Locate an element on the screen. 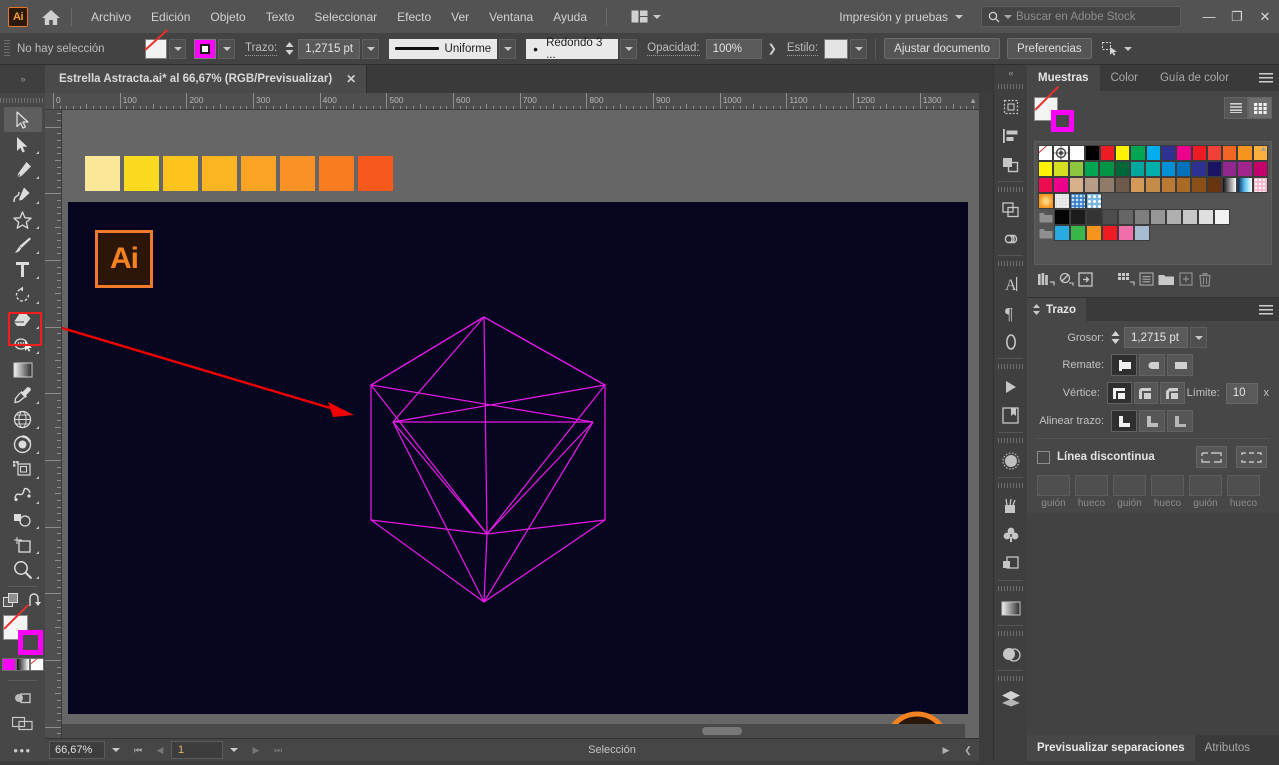 This screenshot has height=765, width=1279. fill-swatch is located at coordinates (156, 48).